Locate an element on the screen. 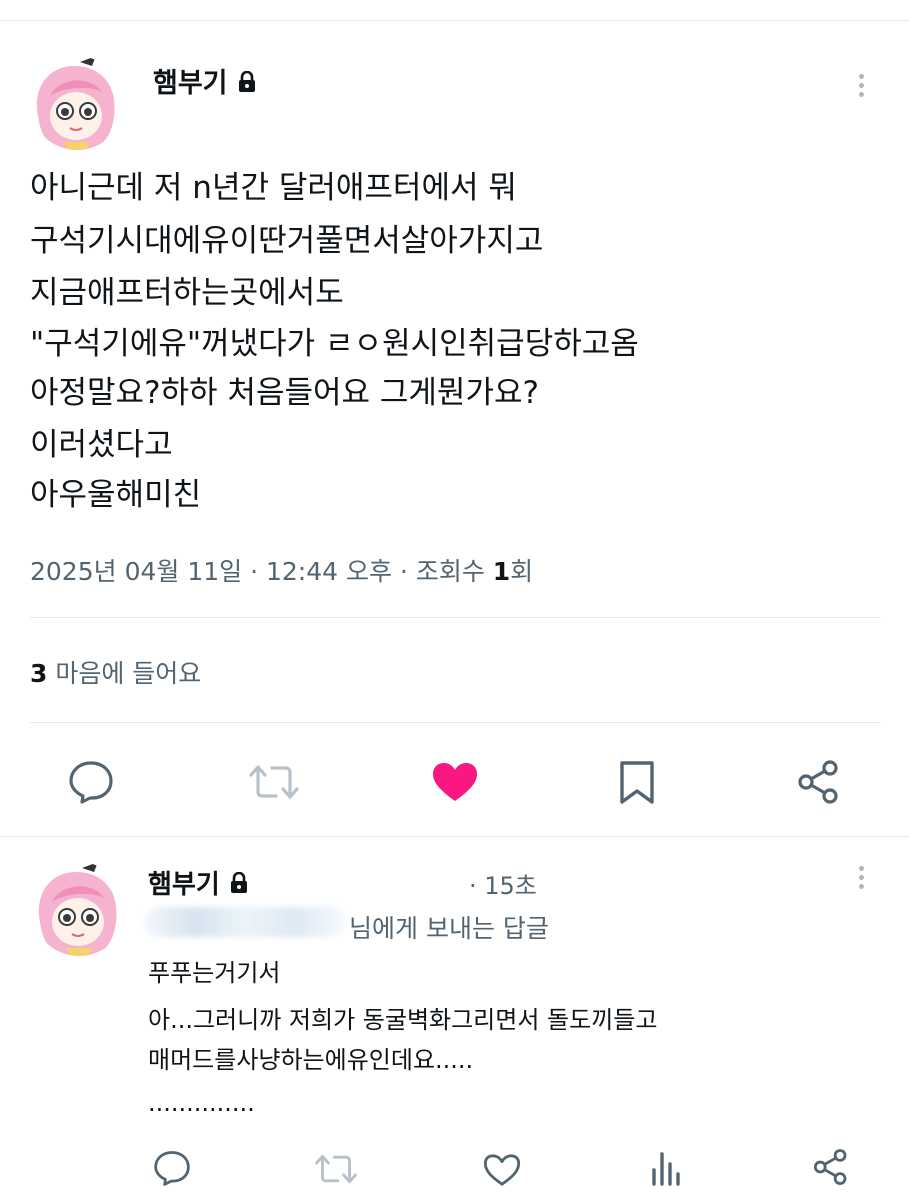  author-name: 햄부기 is located at coordinates (205, 80).